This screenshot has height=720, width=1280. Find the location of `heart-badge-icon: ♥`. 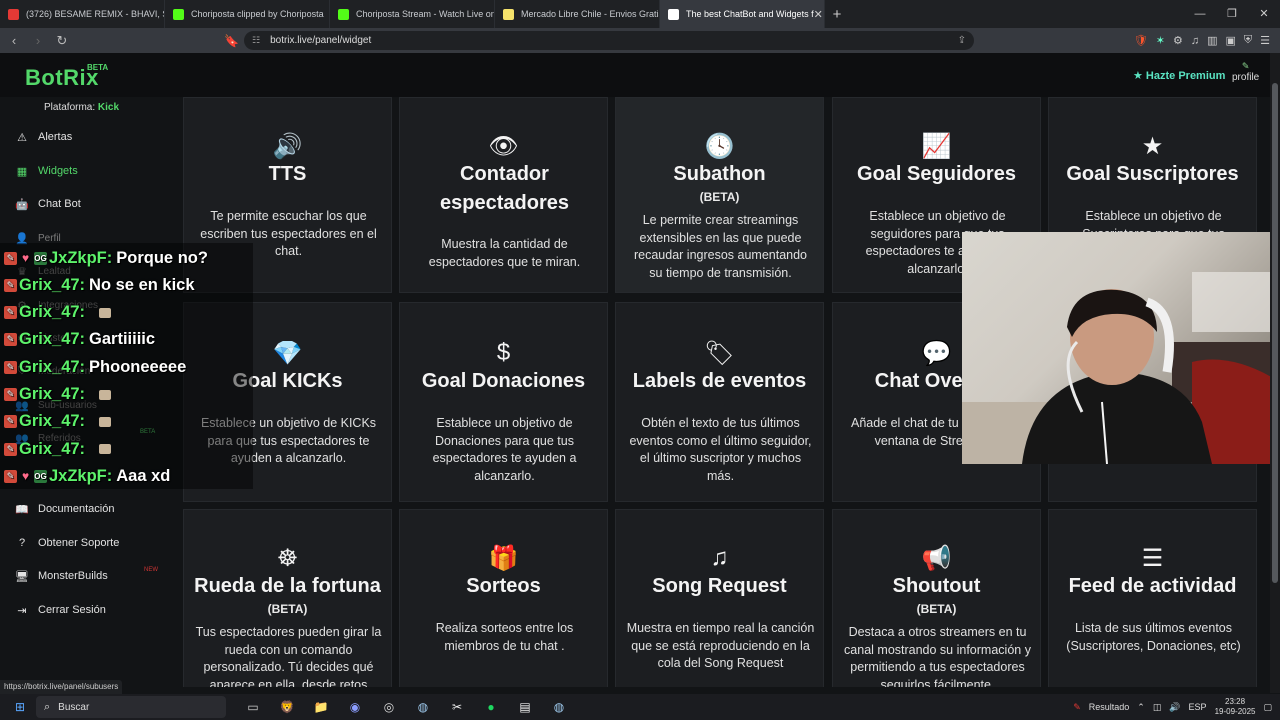

heart-badge-icon: ♥ is located at coordinates (25, 475).